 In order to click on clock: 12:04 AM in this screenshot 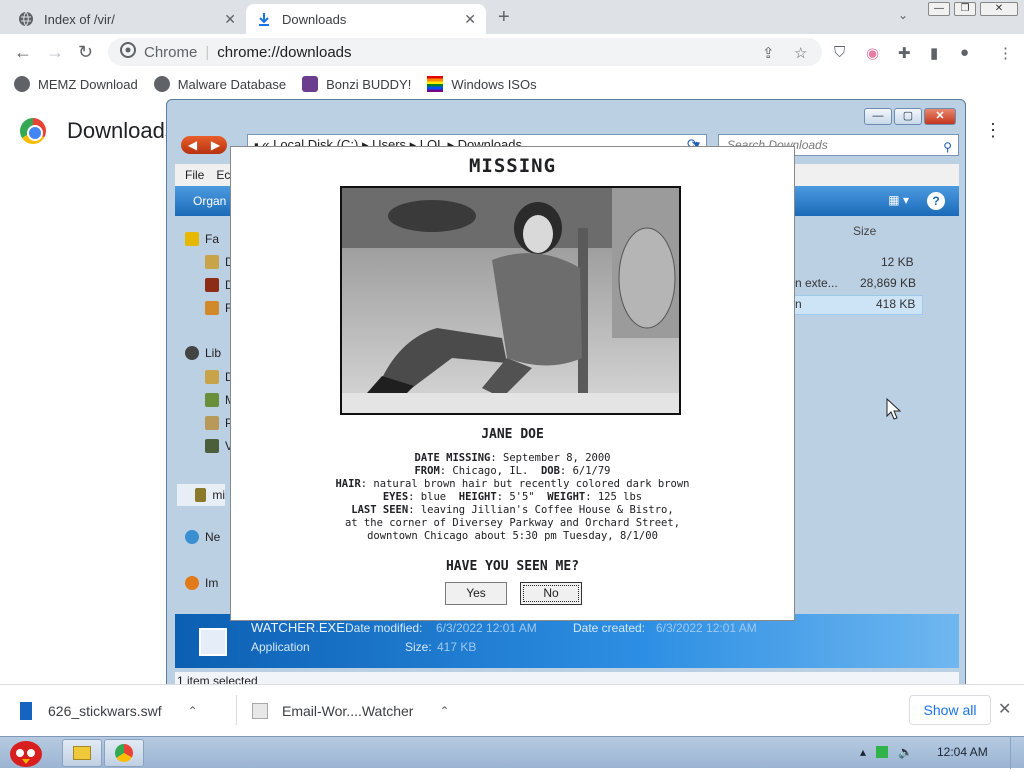, I will do `click(962, 752)`.